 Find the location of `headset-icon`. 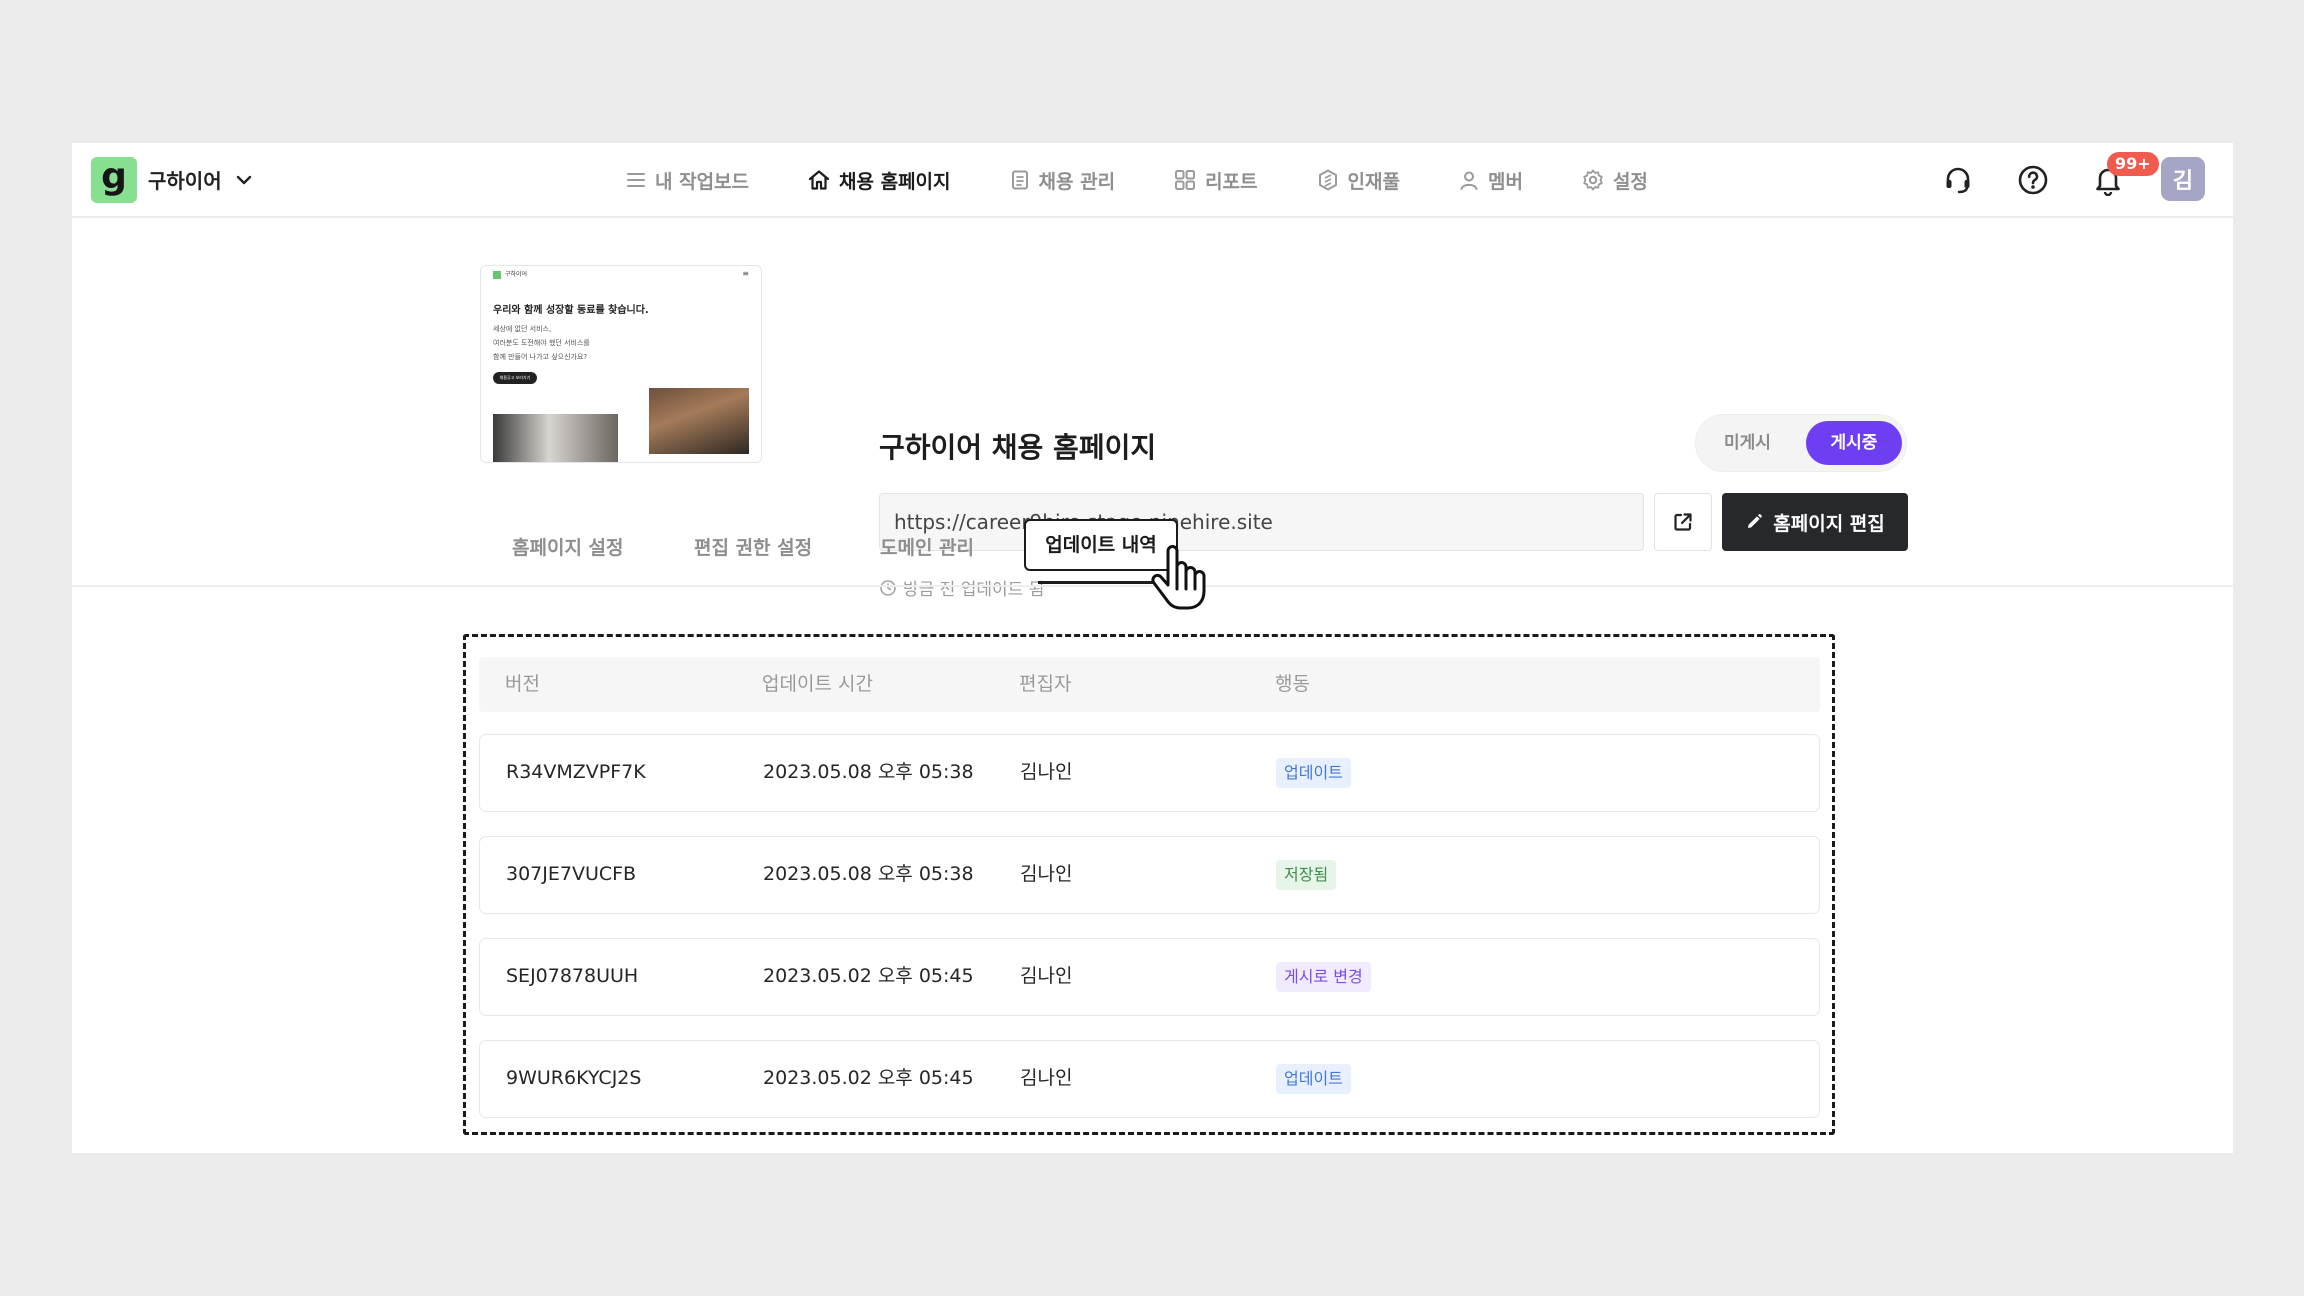

headset-icon is located at coordinates (1958, 180).